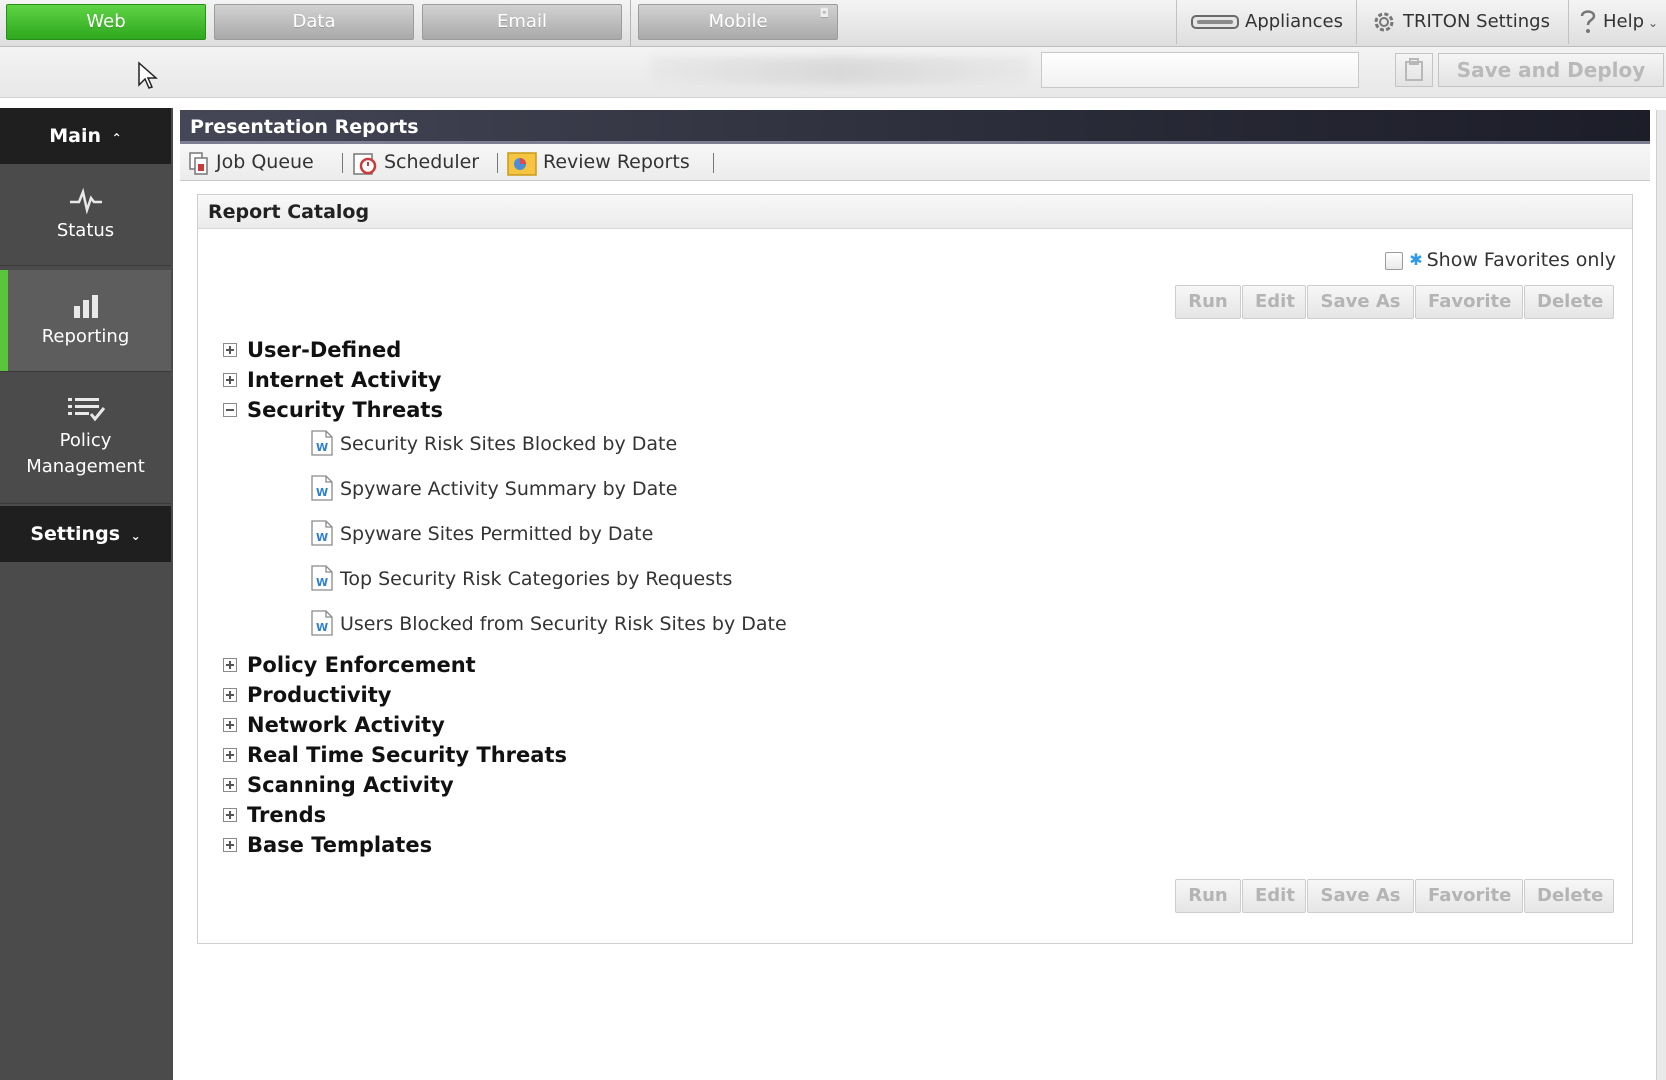  What do you see at coordinates (1394, 260) in the screenshot?
I see `show-favorites-checkbox` at bounding box center [1394, 260].